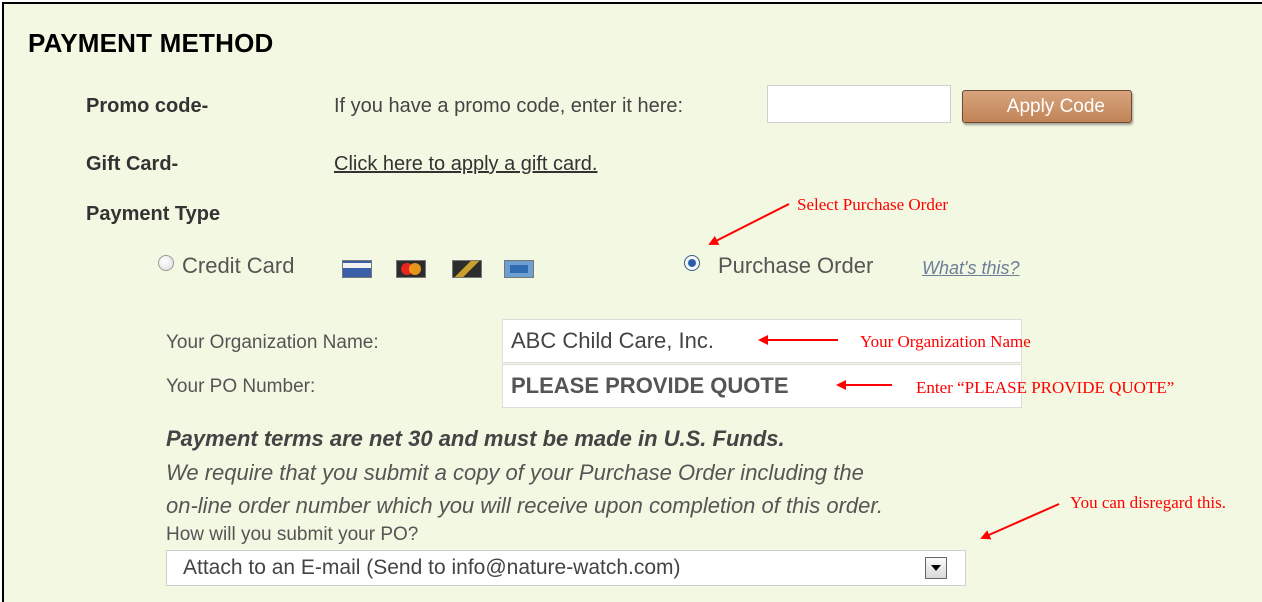  Describe the element at coordinates (749, 224) in the screenshot. I see `arrow-select-po` at that location.